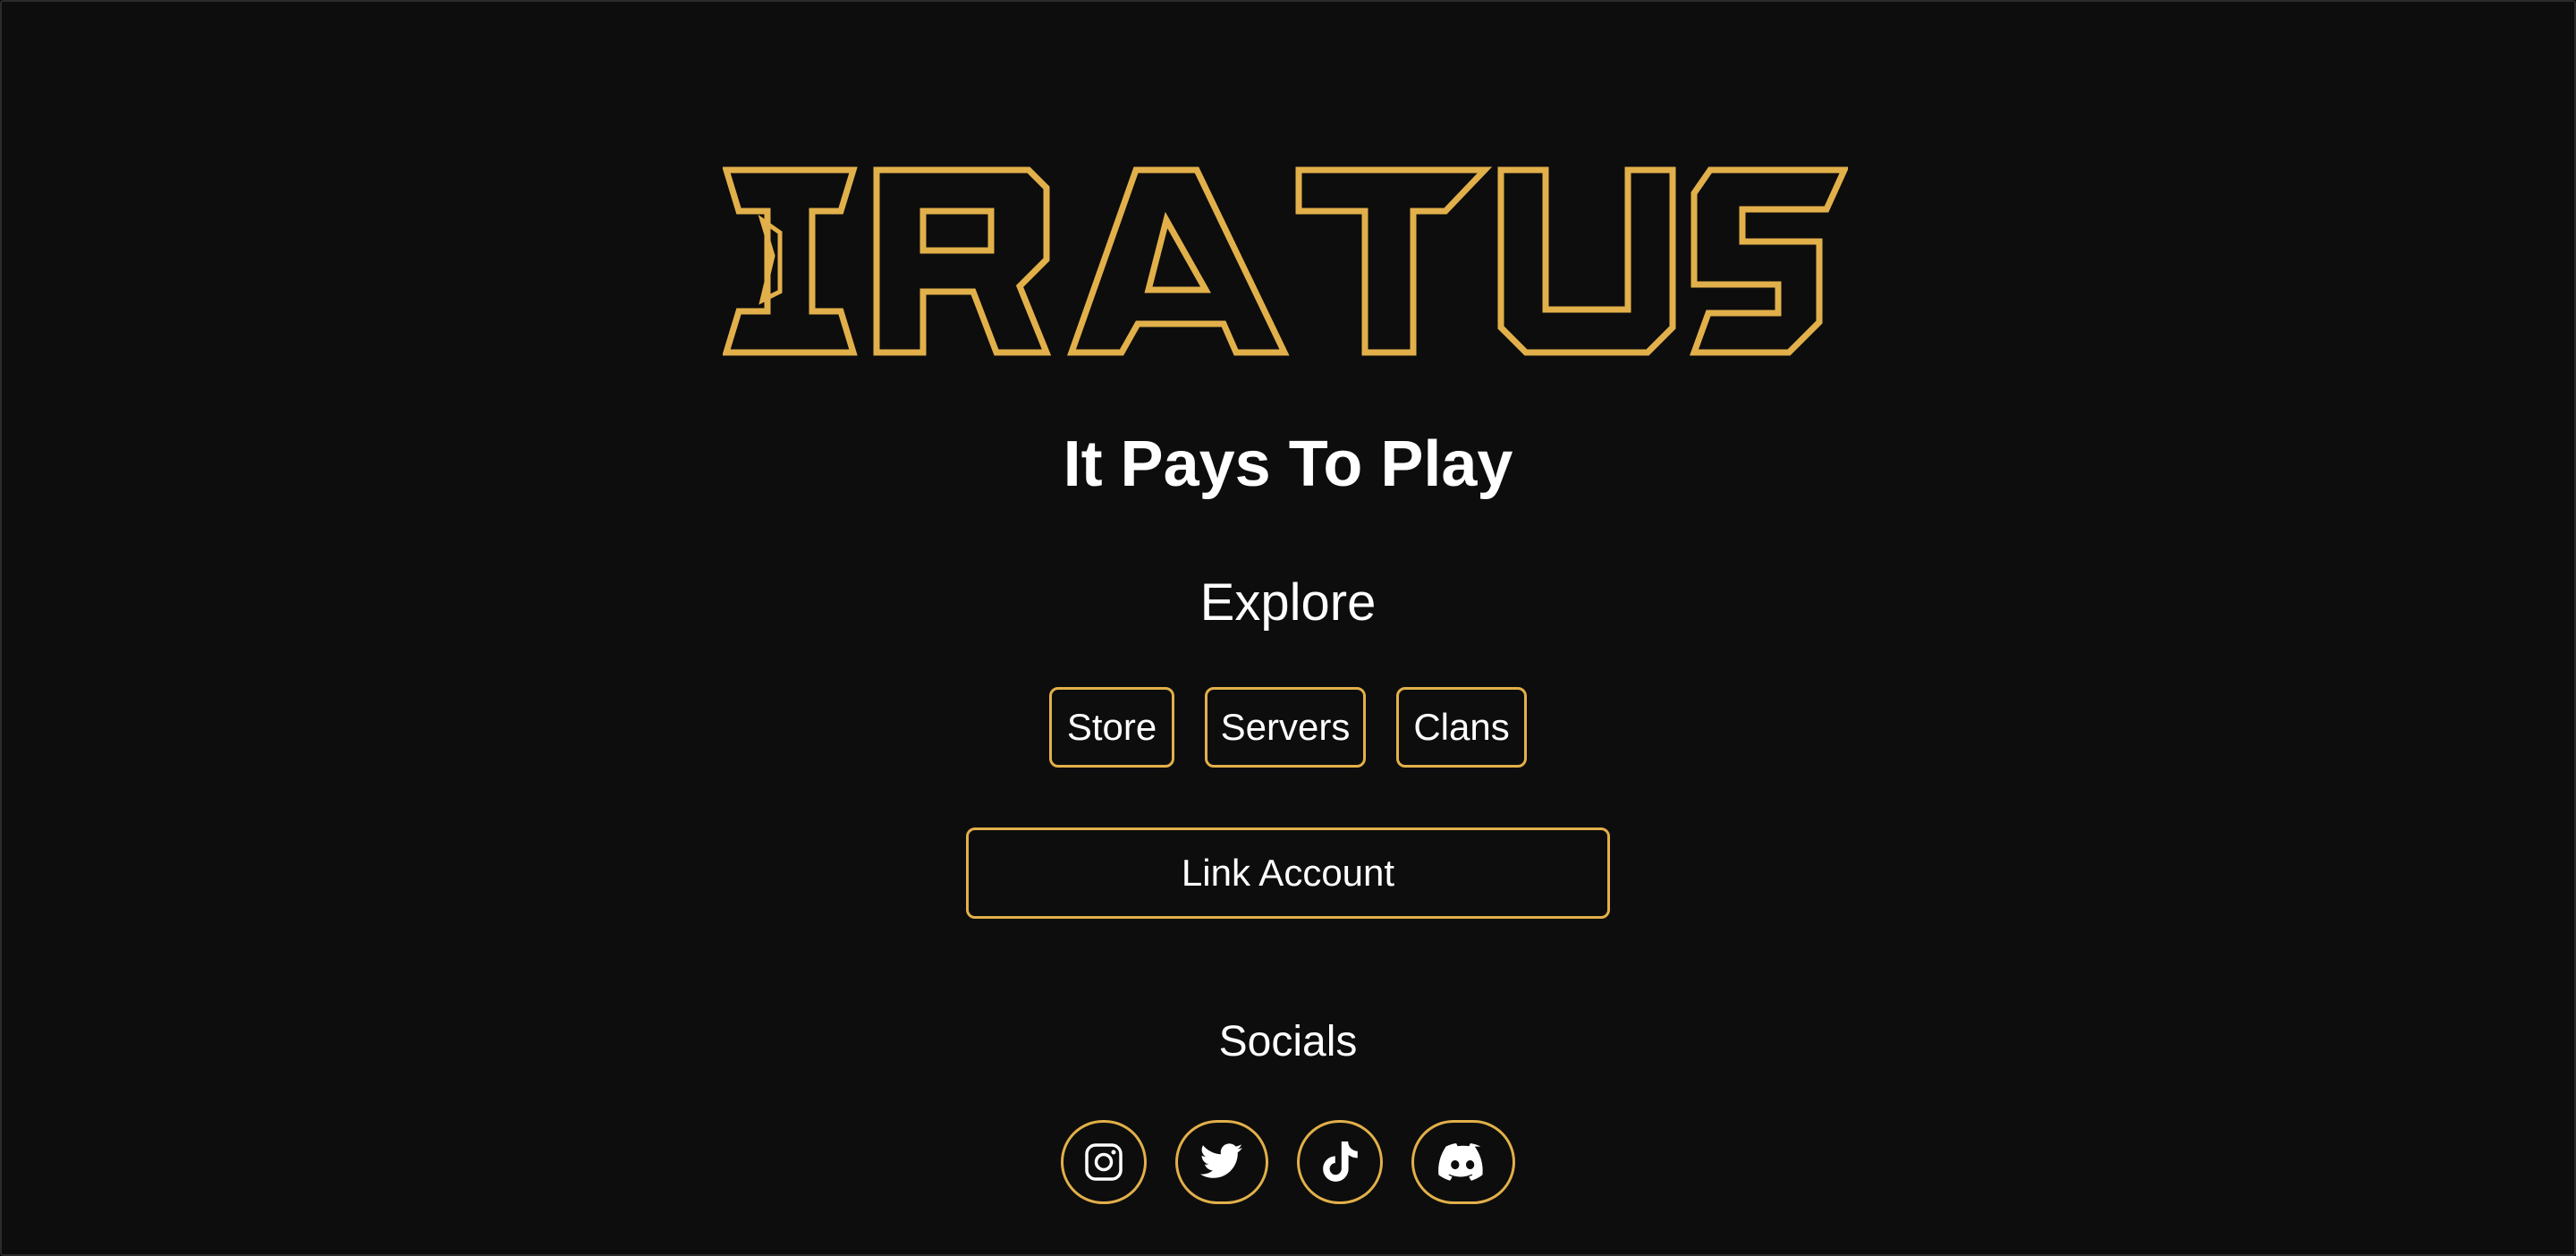 The height and width of the screenshot is (1256, 2576). I want to click on explore-heading: Explore, so click(1288, 603).